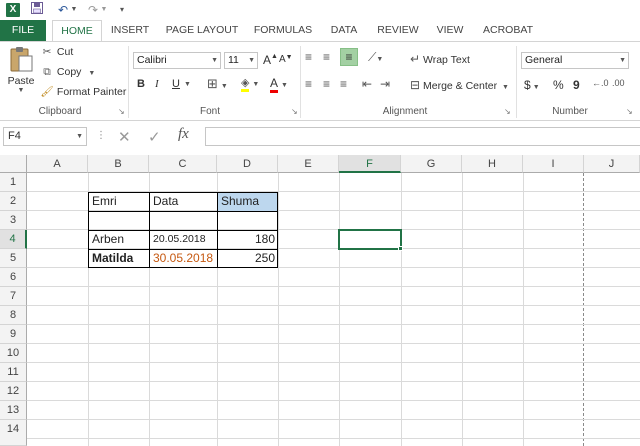 Image resolution: width=640 pixels, height=446 pixels. Describe the element at coordinates (492, 164) in the screenshot. I see `column-header-h: H` at that location.